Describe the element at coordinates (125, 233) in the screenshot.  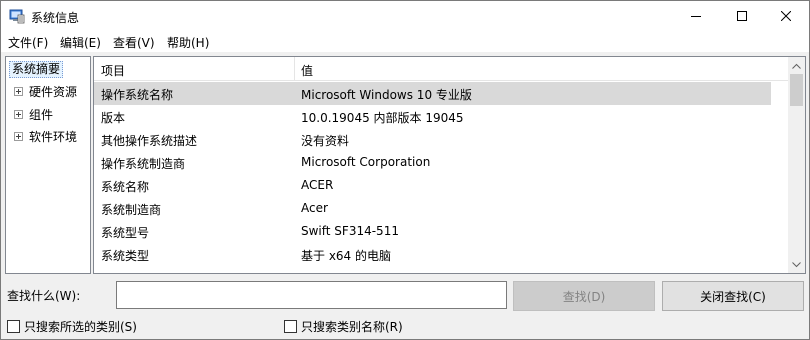
I see `row-item: 系统型号` at that location.